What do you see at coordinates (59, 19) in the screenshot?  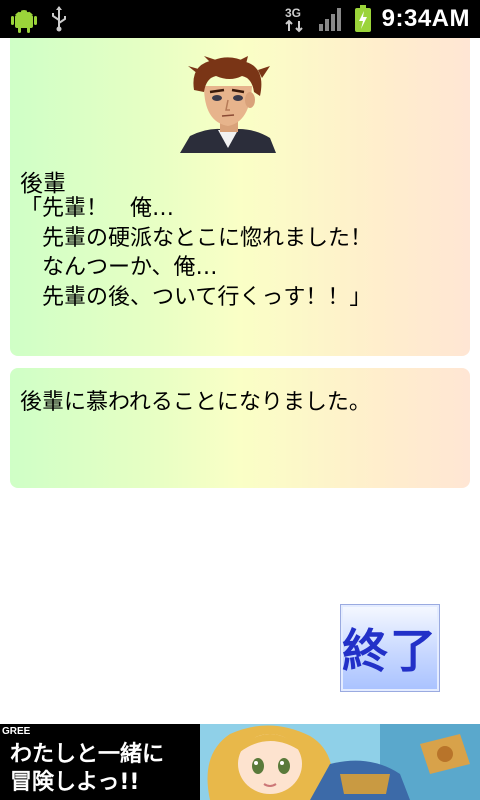 I see `usb-icon` at bounding box center [59, 19].